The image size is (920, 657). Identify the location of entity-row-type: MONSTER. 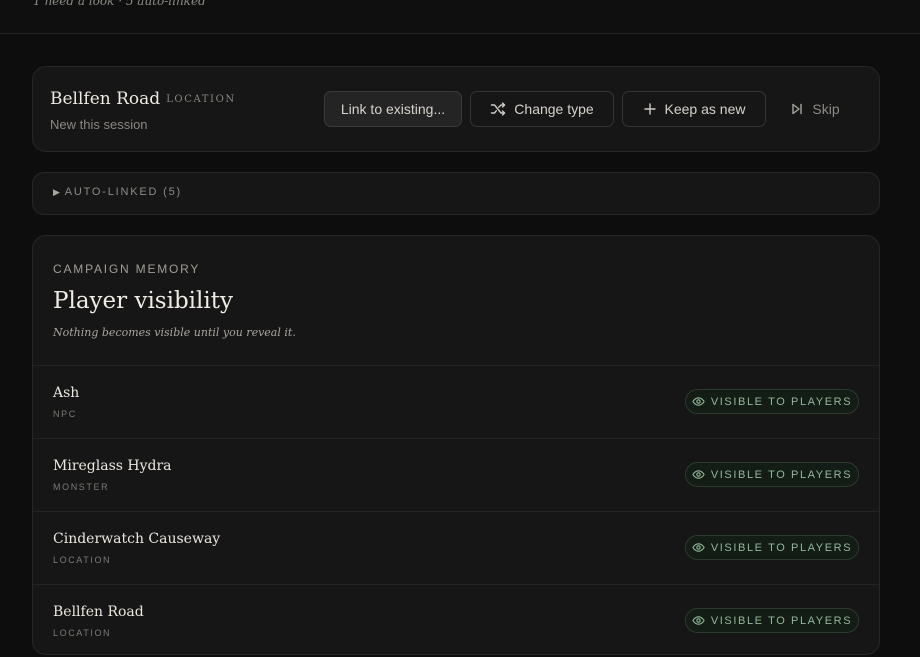
(81, 487).